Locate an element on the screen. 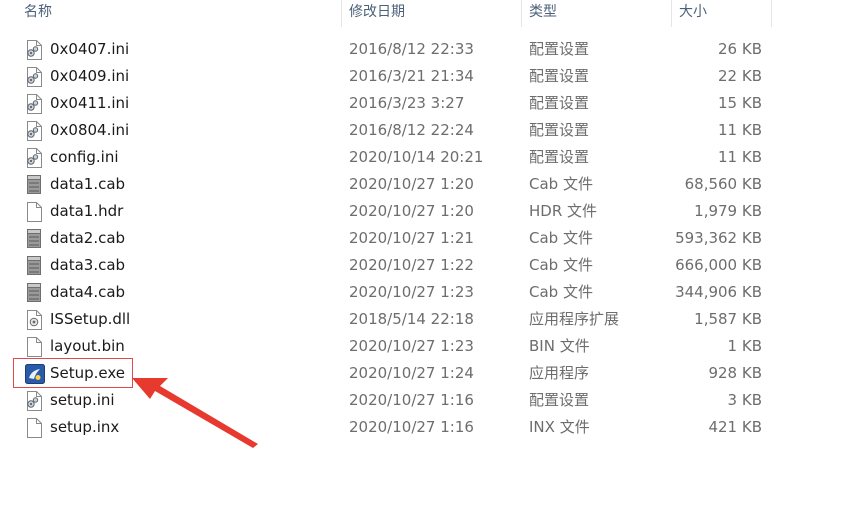 The image size is (844, 531). annotation-arrow is located at coordinates (195, 413).